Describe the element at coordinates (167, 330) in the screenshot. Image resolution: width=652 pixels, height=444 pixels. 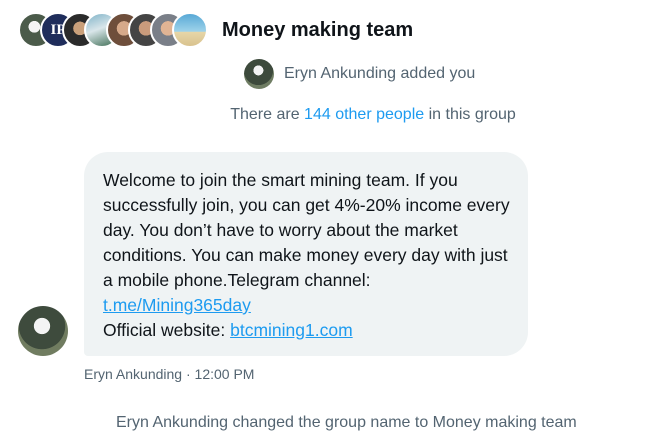
I see `website-label: Official website:` at that location.